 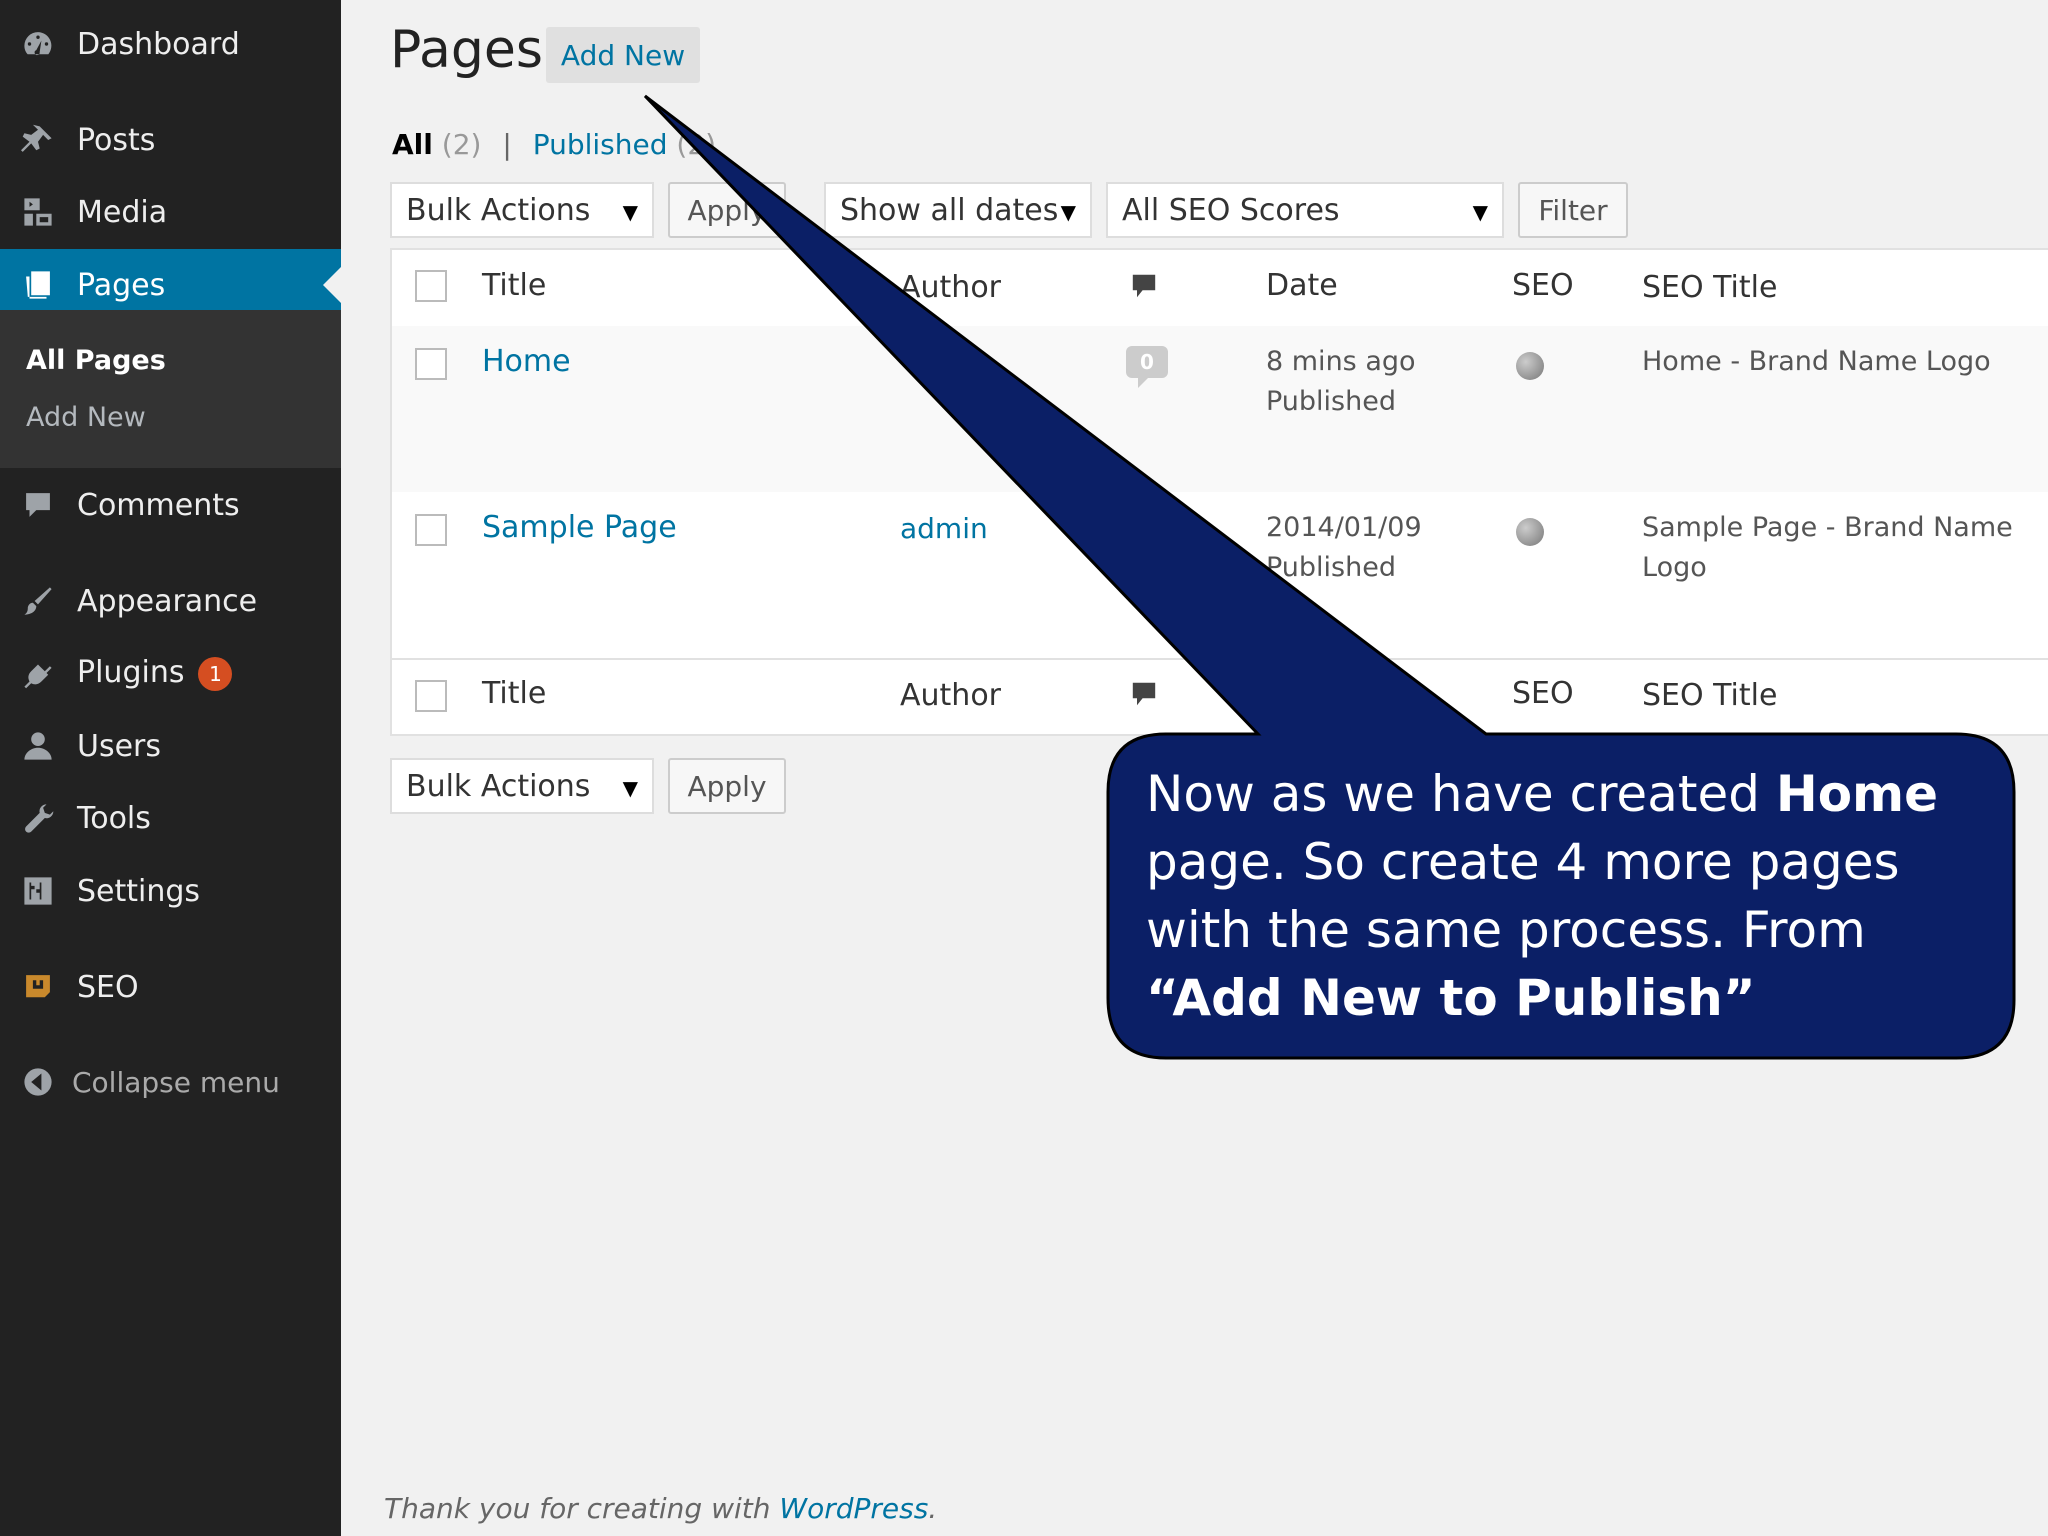 I want to click on seo-score-select: All SEO Scores ▼, so click(x=1305, y=210).